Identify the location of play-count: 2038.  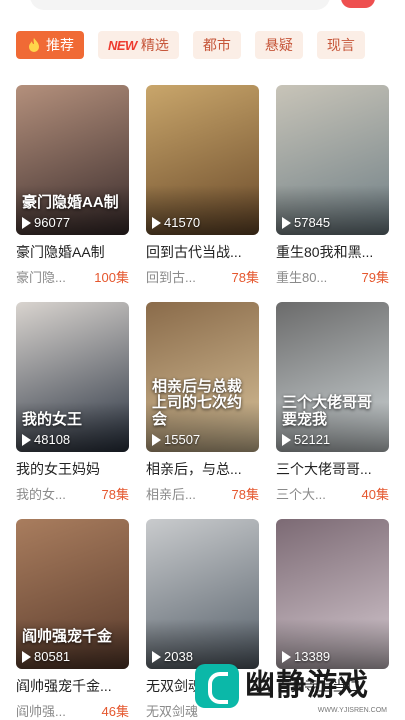
(172, 656).